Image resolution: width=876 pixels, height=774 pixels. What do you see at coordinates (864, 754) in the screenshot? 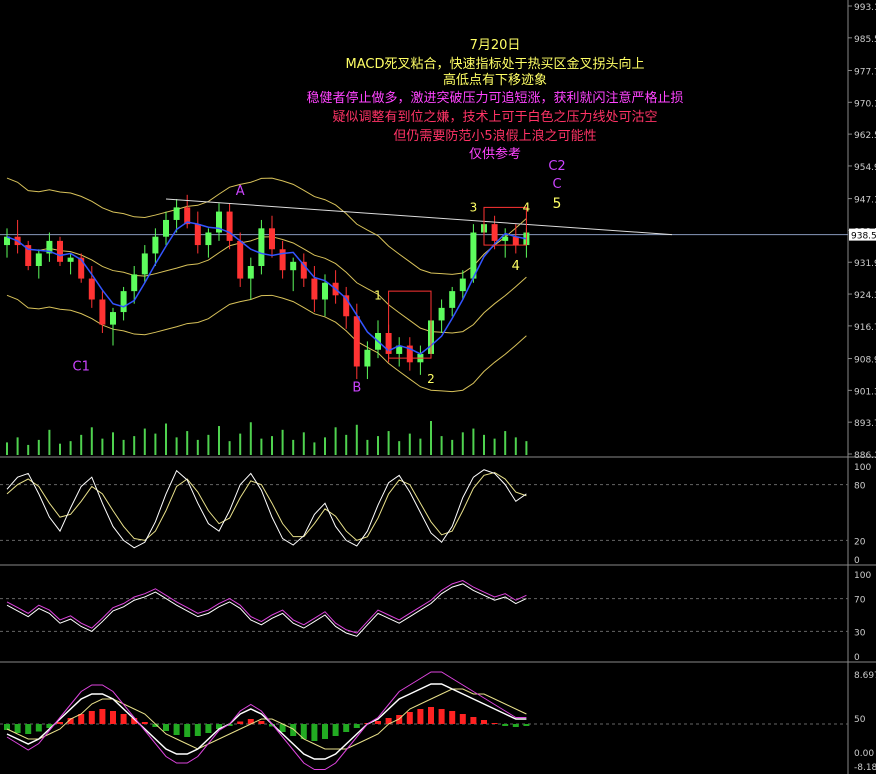
I see `macd-tick-label: 0.00` at bounding box center [864, 754].